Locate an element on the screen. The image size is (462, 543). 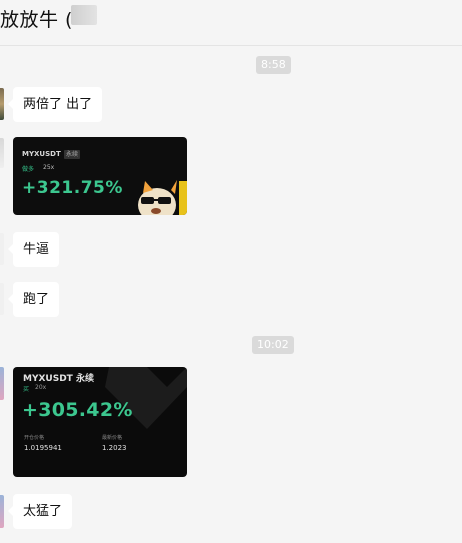
trading-pair: MYXUSDT 永续 is located at coordinates (58, 379).